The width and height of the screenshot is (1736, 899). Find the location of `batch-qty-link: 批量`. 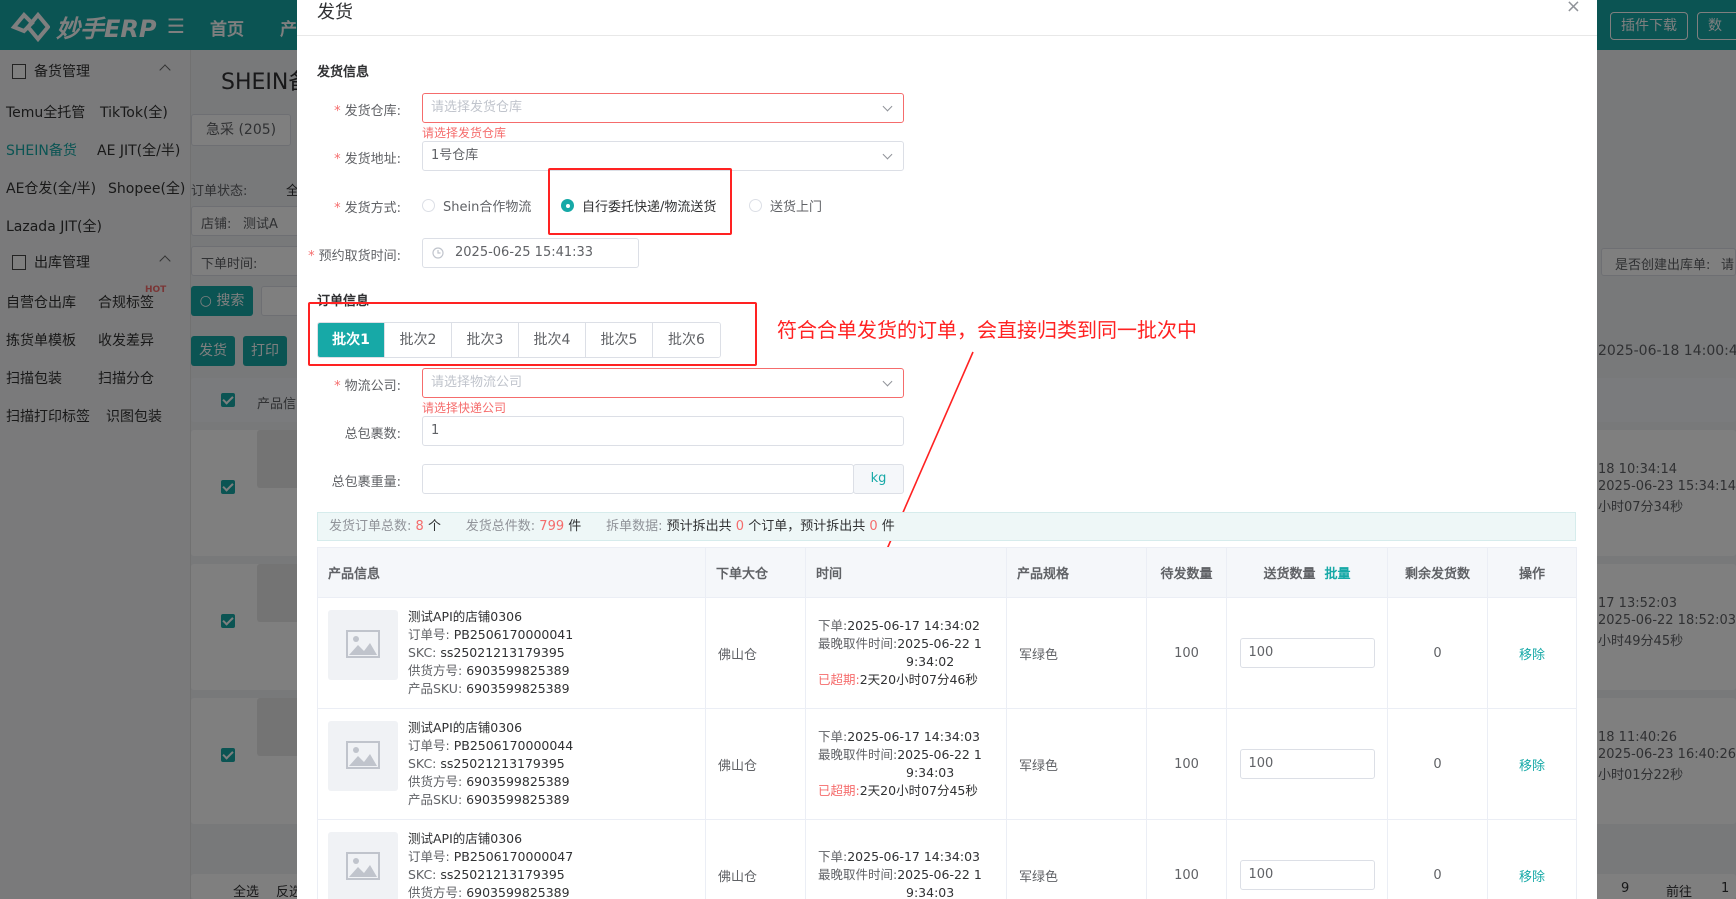

batch-qty-link: 批量 is located at coordinates (1338, 574).